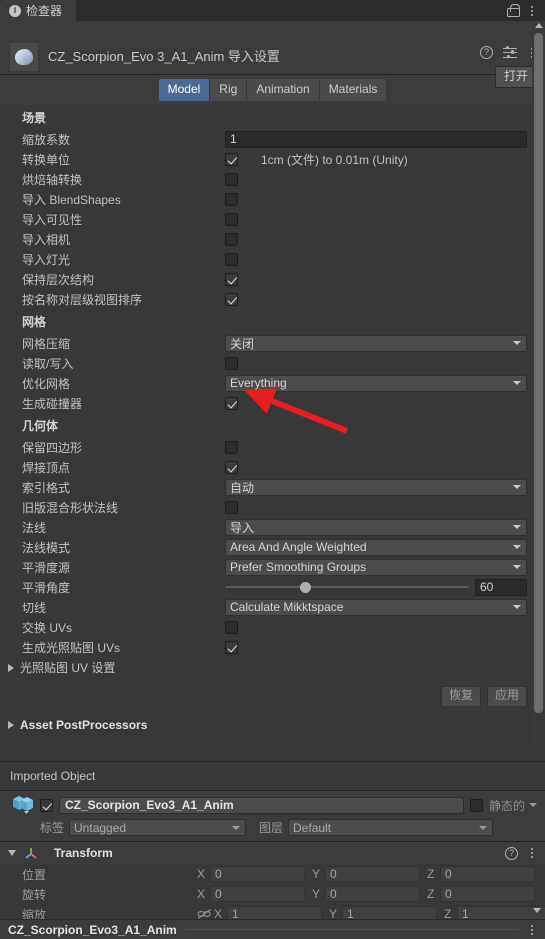  I want to click on rotation-label: 旋转, so click(34, 894).